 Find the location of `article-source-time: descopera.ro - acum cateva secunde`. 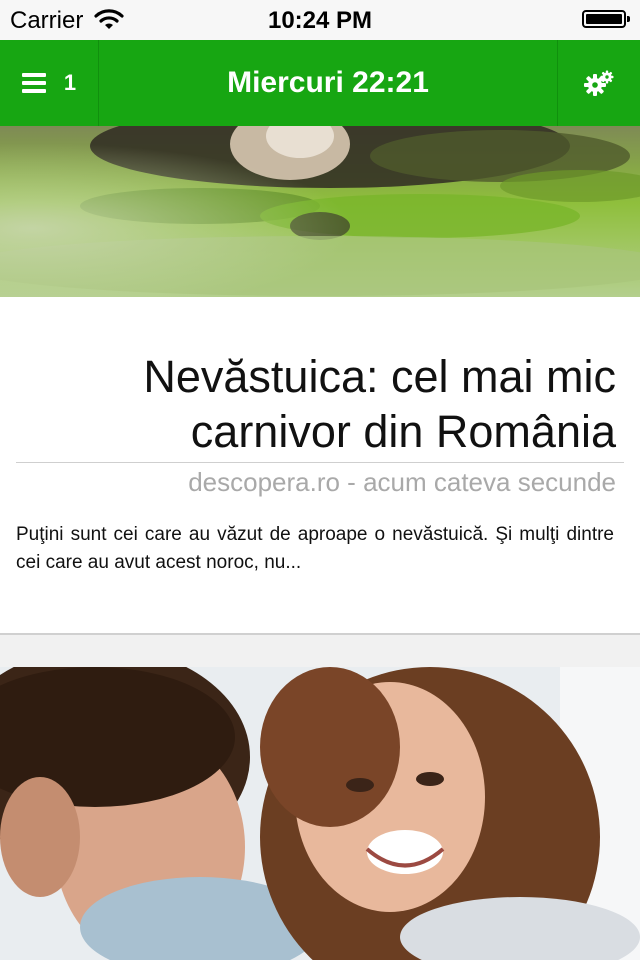

article-source-time: descopera.ro - acum cateva secunde is located at coordinates (402, 482).